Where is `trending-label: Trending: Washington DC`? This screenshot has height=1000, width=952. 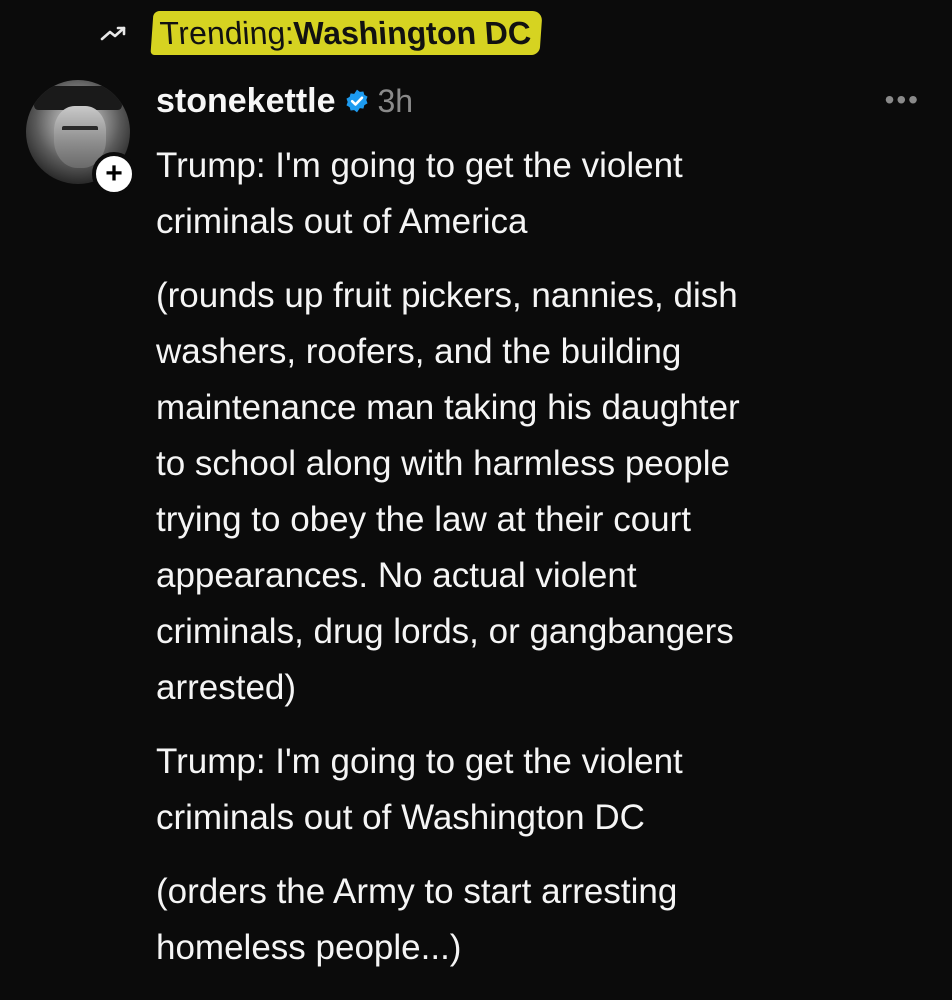 trending-label: Trending: Washington DC is located at coordinates (346, 33).